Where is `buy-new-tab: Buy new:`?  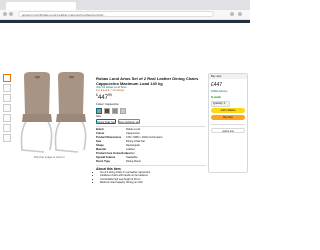 buy-new-tab: Buy new: is located at coordinates (228, 76).